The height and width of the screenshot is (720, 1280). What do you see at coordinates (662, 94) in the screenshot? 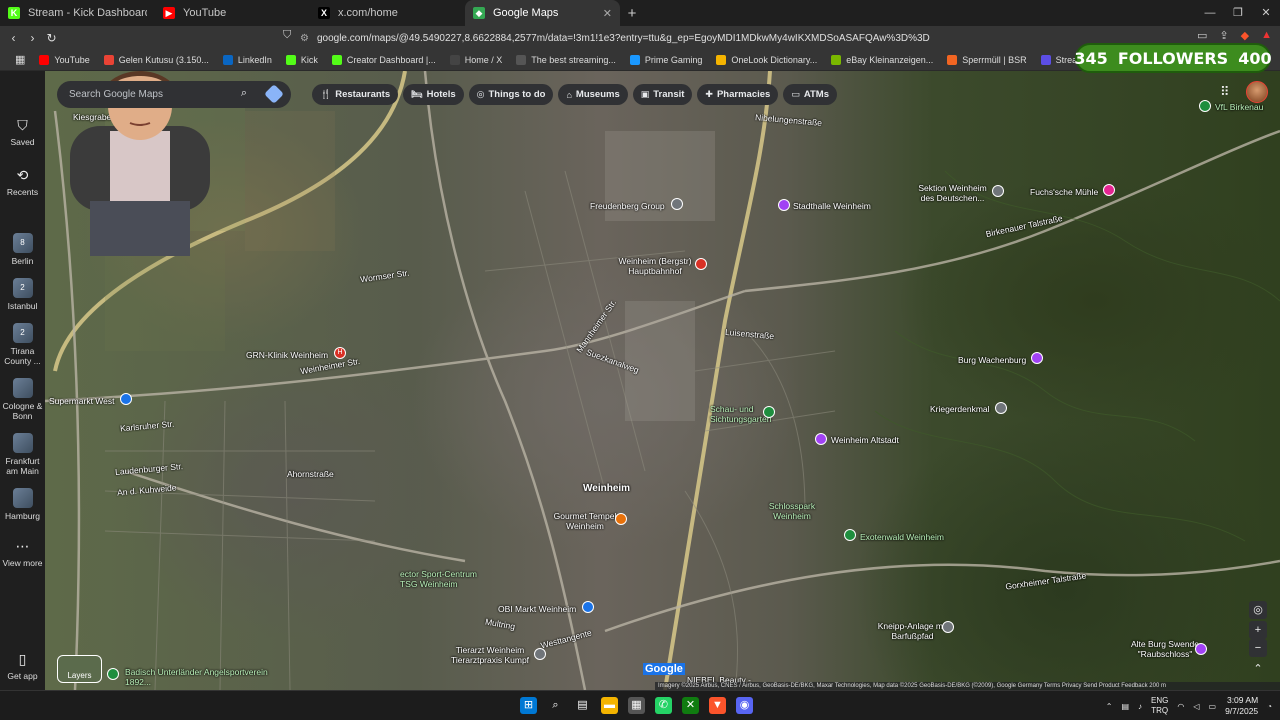
I see `chip-transit: ▣ Transit` at bounding box center [662, 94].